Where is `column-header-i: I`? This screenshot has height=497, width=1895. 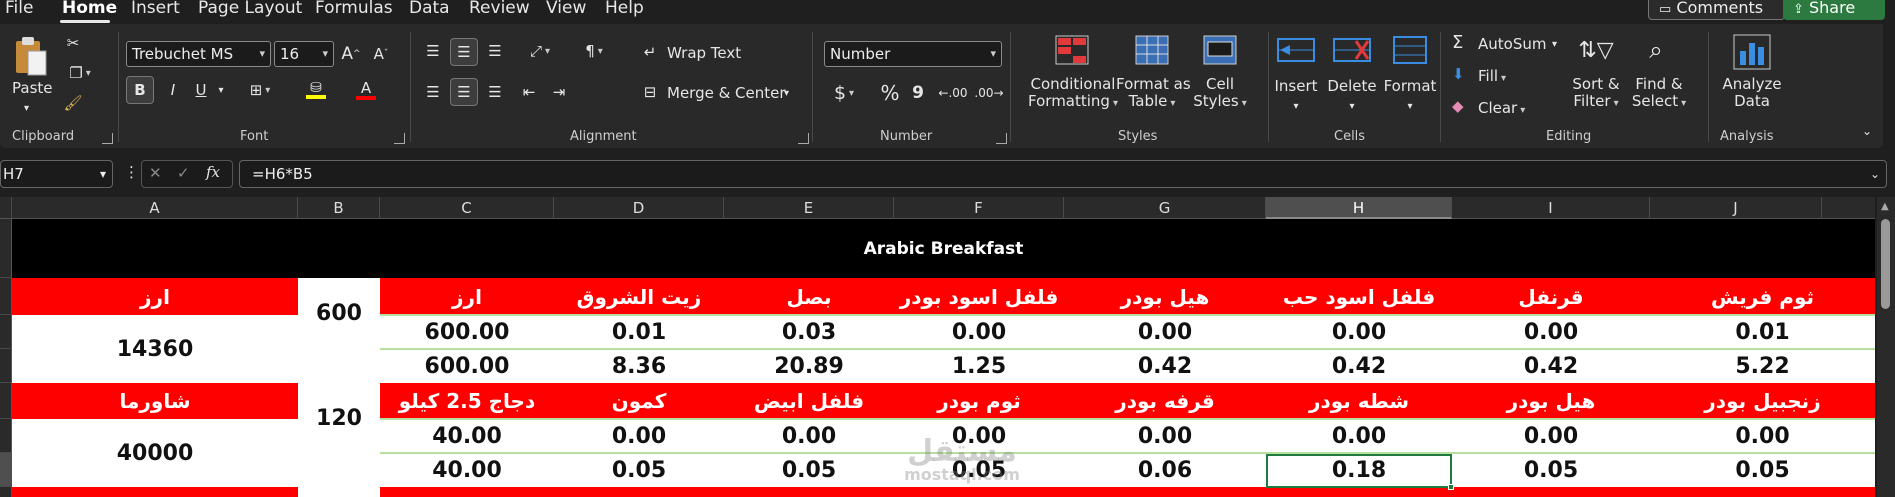
column-header-i: I is located at coordinates (1551, 208).